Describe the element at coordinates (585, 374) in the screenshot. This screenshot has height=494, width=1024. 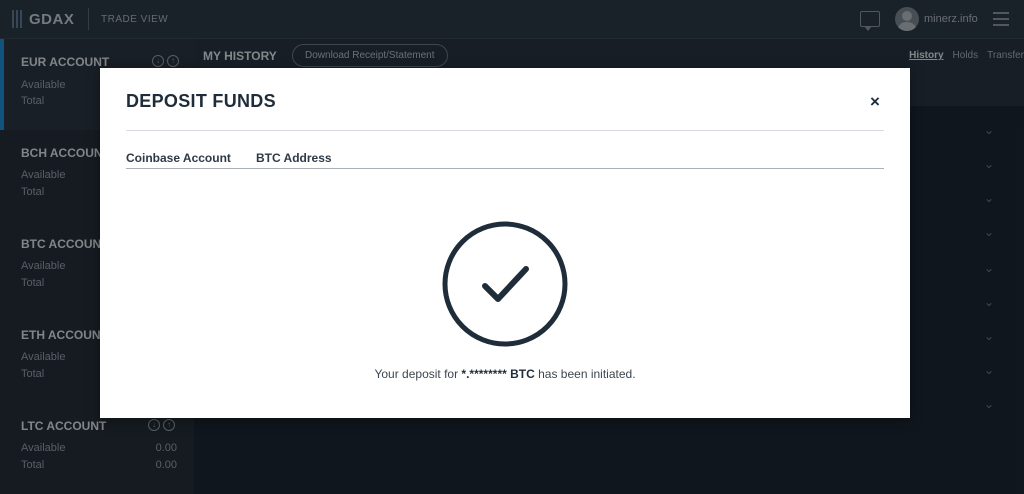
I see `message-suffix: has been initiated.` at that location.